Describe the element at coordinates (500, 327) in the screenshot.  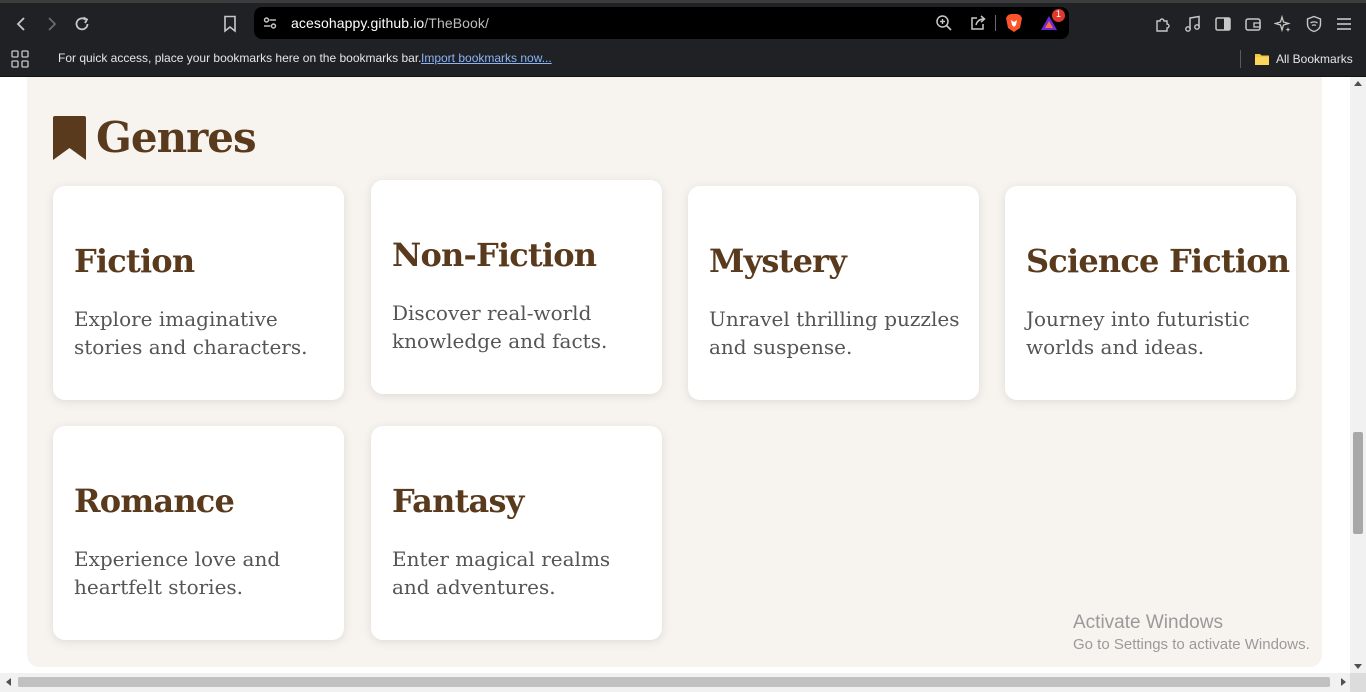
I see `genre-description: Discover real-world knowledge and facts.` at that location.